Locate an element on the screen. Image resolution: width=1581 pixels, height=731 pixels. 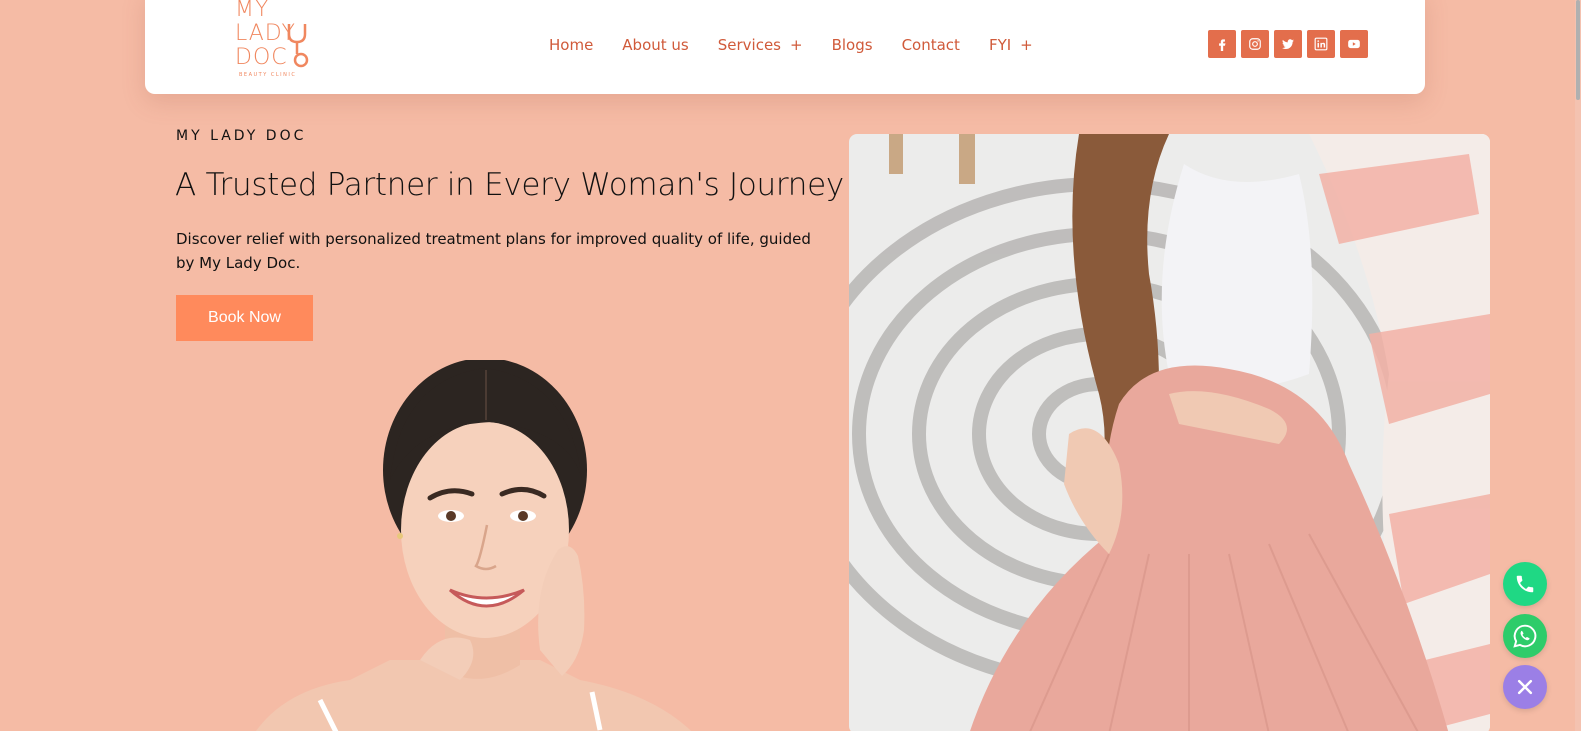
nav-fyi: FYI + is located at coordinates (1011, 45).